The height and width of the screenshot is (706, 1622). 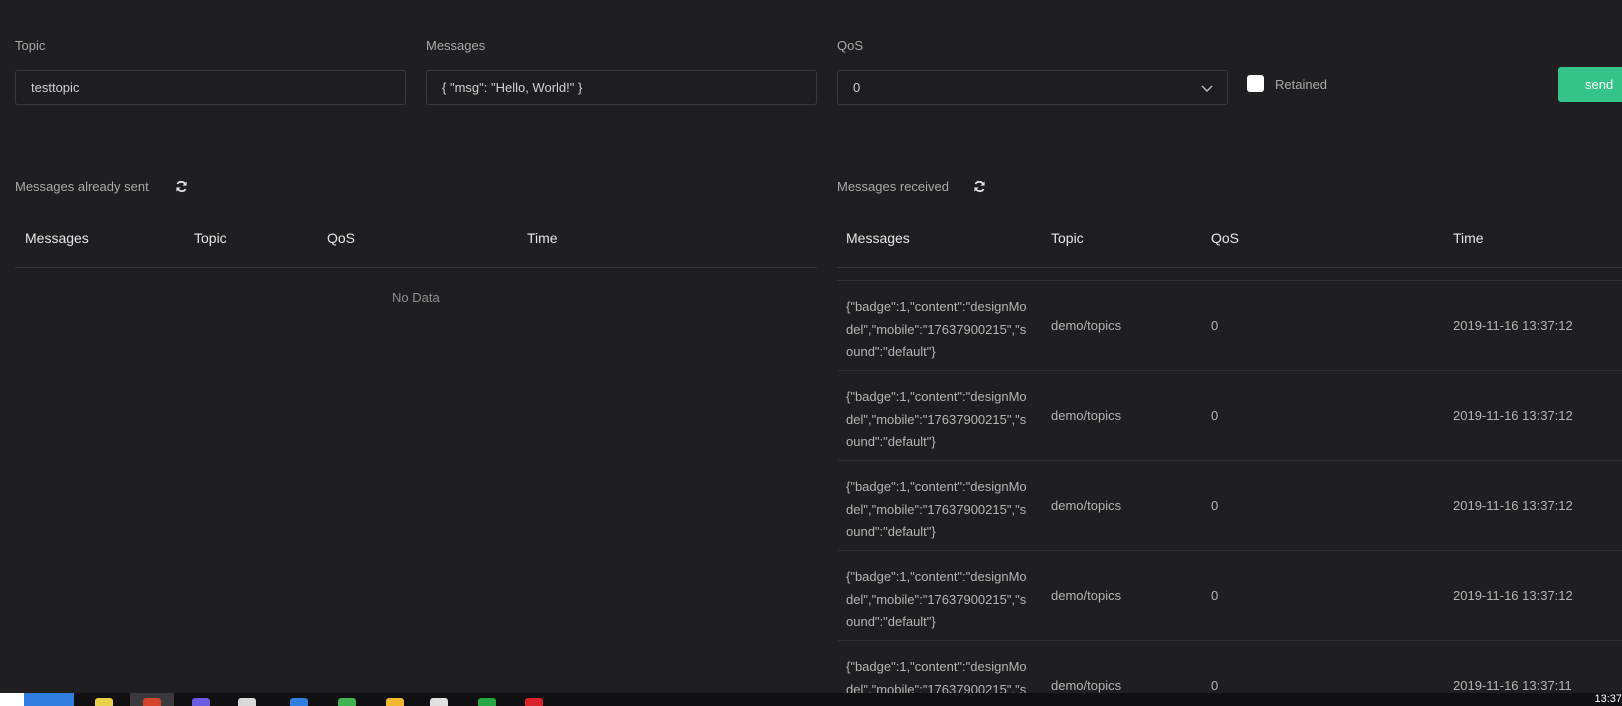 What do you see at coordinates (878, 238) in the screenshot?
I see `received-col-messages: Messages` at bounding box center [878, 238].